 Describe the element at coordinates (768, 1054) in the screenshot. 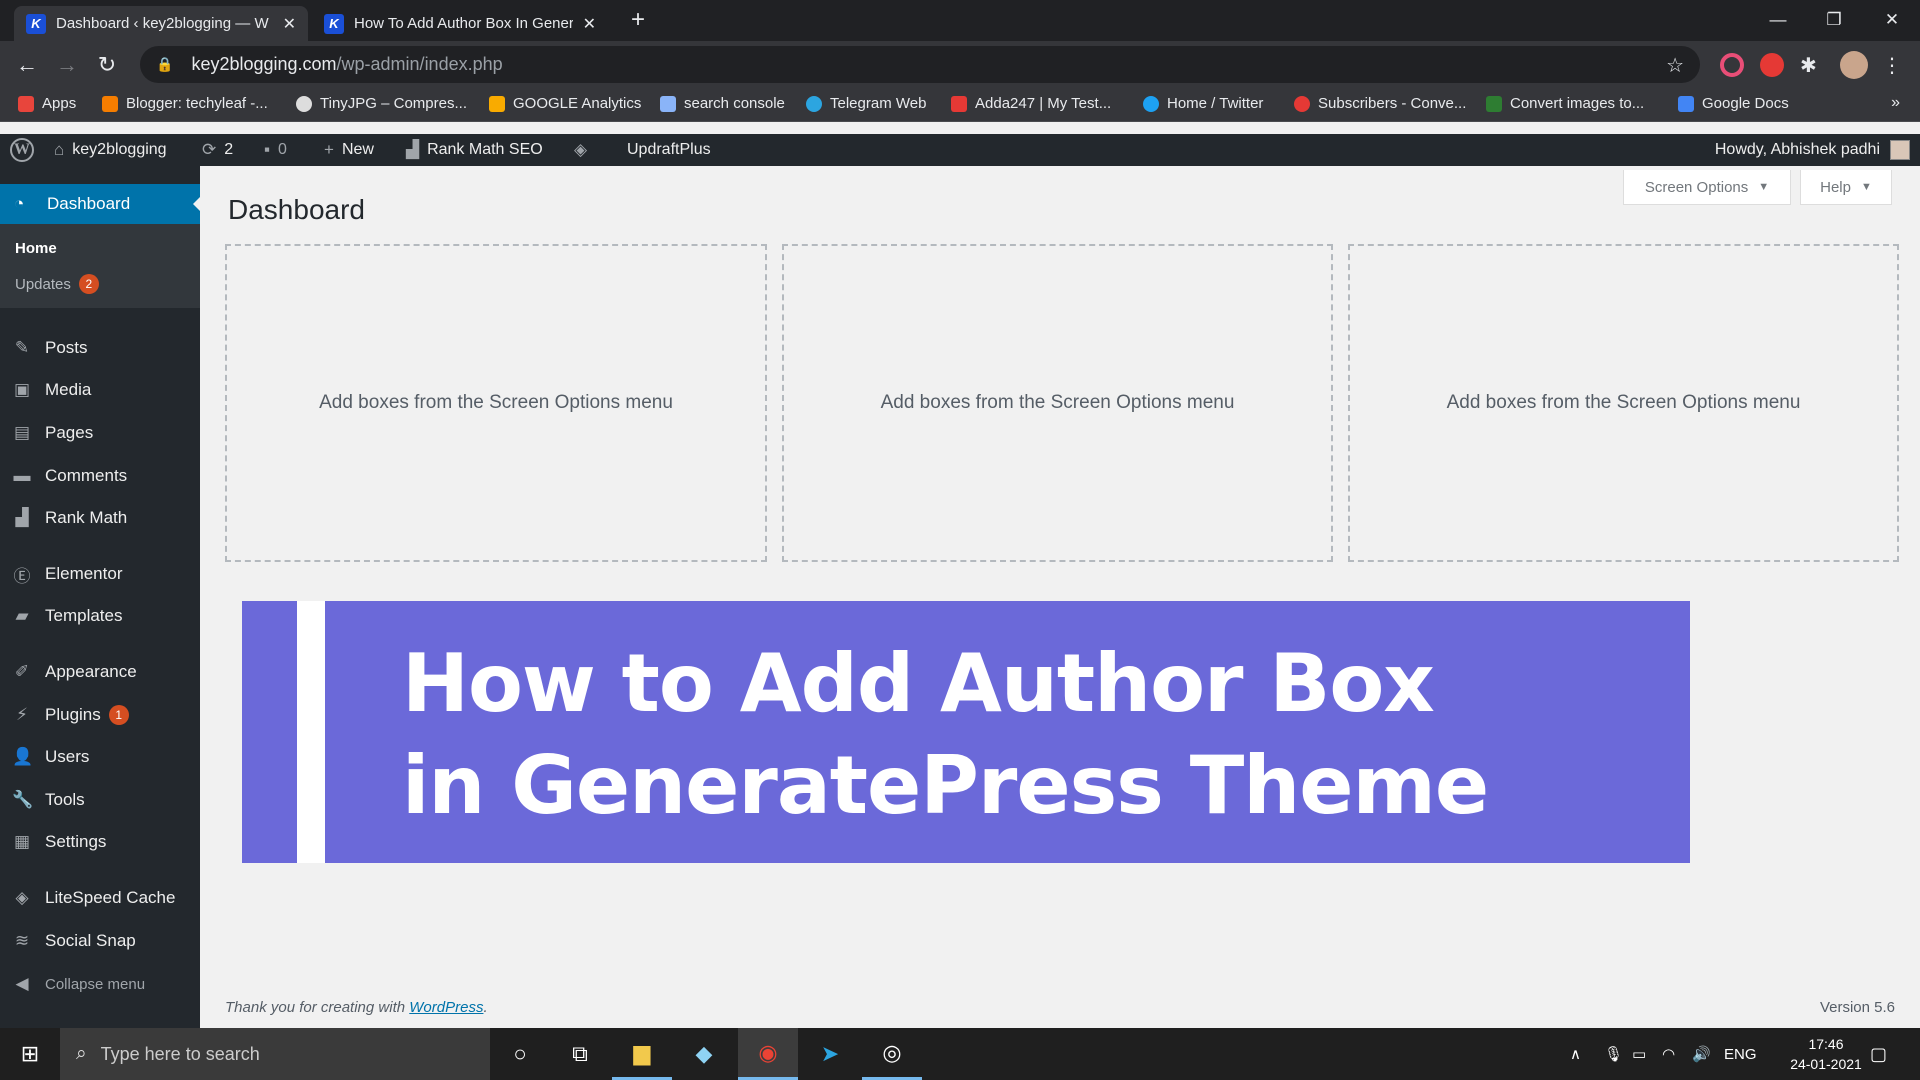

I see `chrome-icon: ◉` at that location.